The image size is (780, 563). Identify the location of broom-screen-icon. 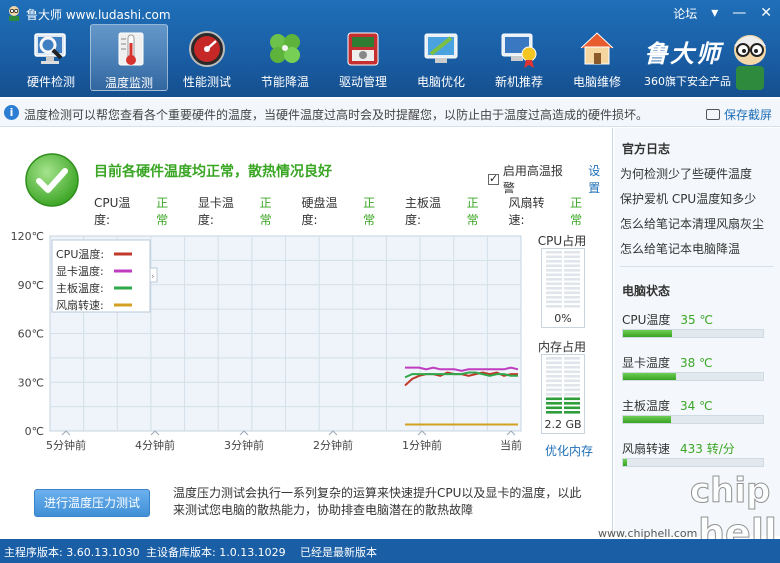
(441, 48).